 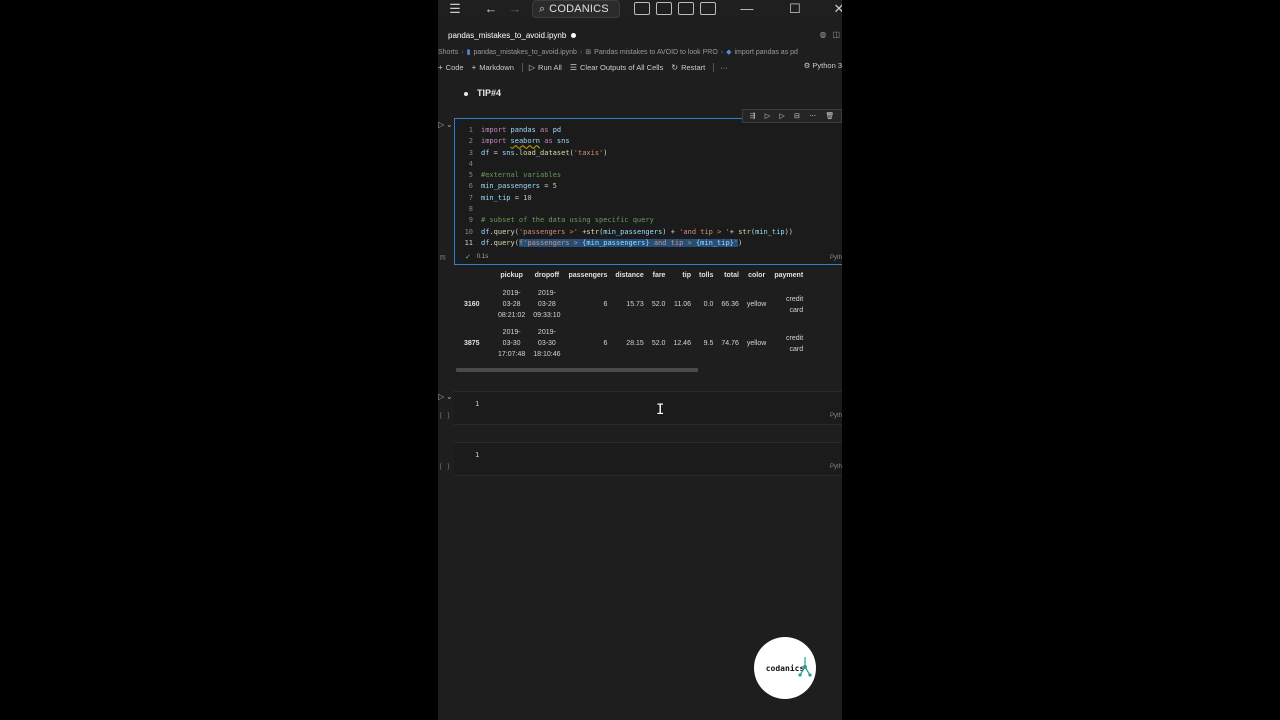 What do you see at coordinates (792, 116) in the screenshot?
I see `cell-toolbar: ⇶ ▷ ▷ ⊟ ⋯ 🗑` at bounding box center [792, 116].